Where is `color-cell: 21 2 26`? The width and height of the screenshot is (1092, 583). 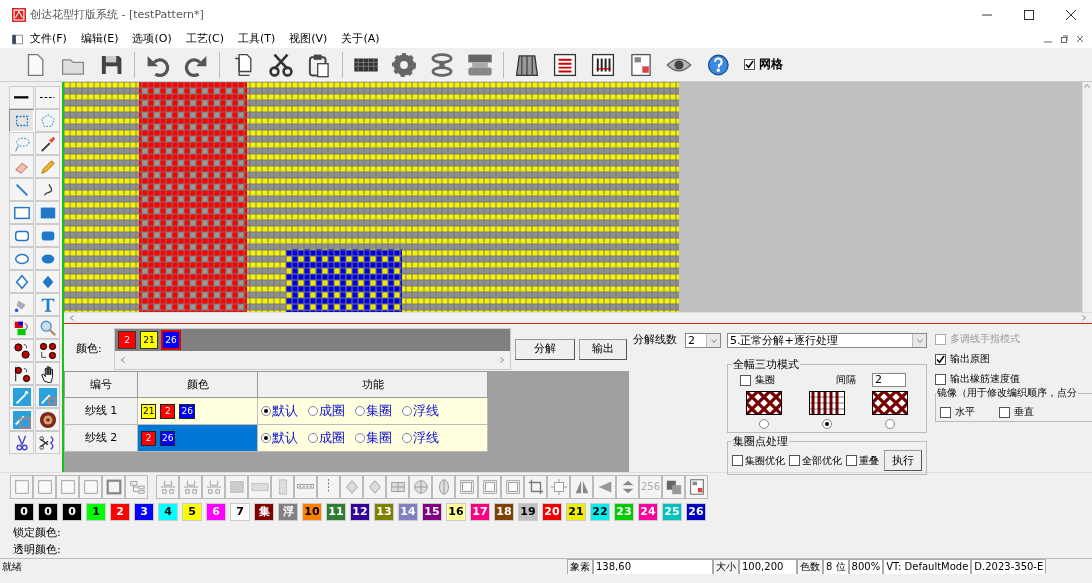
color-cell: 21 2 26 is located at coordinates (197, 411).